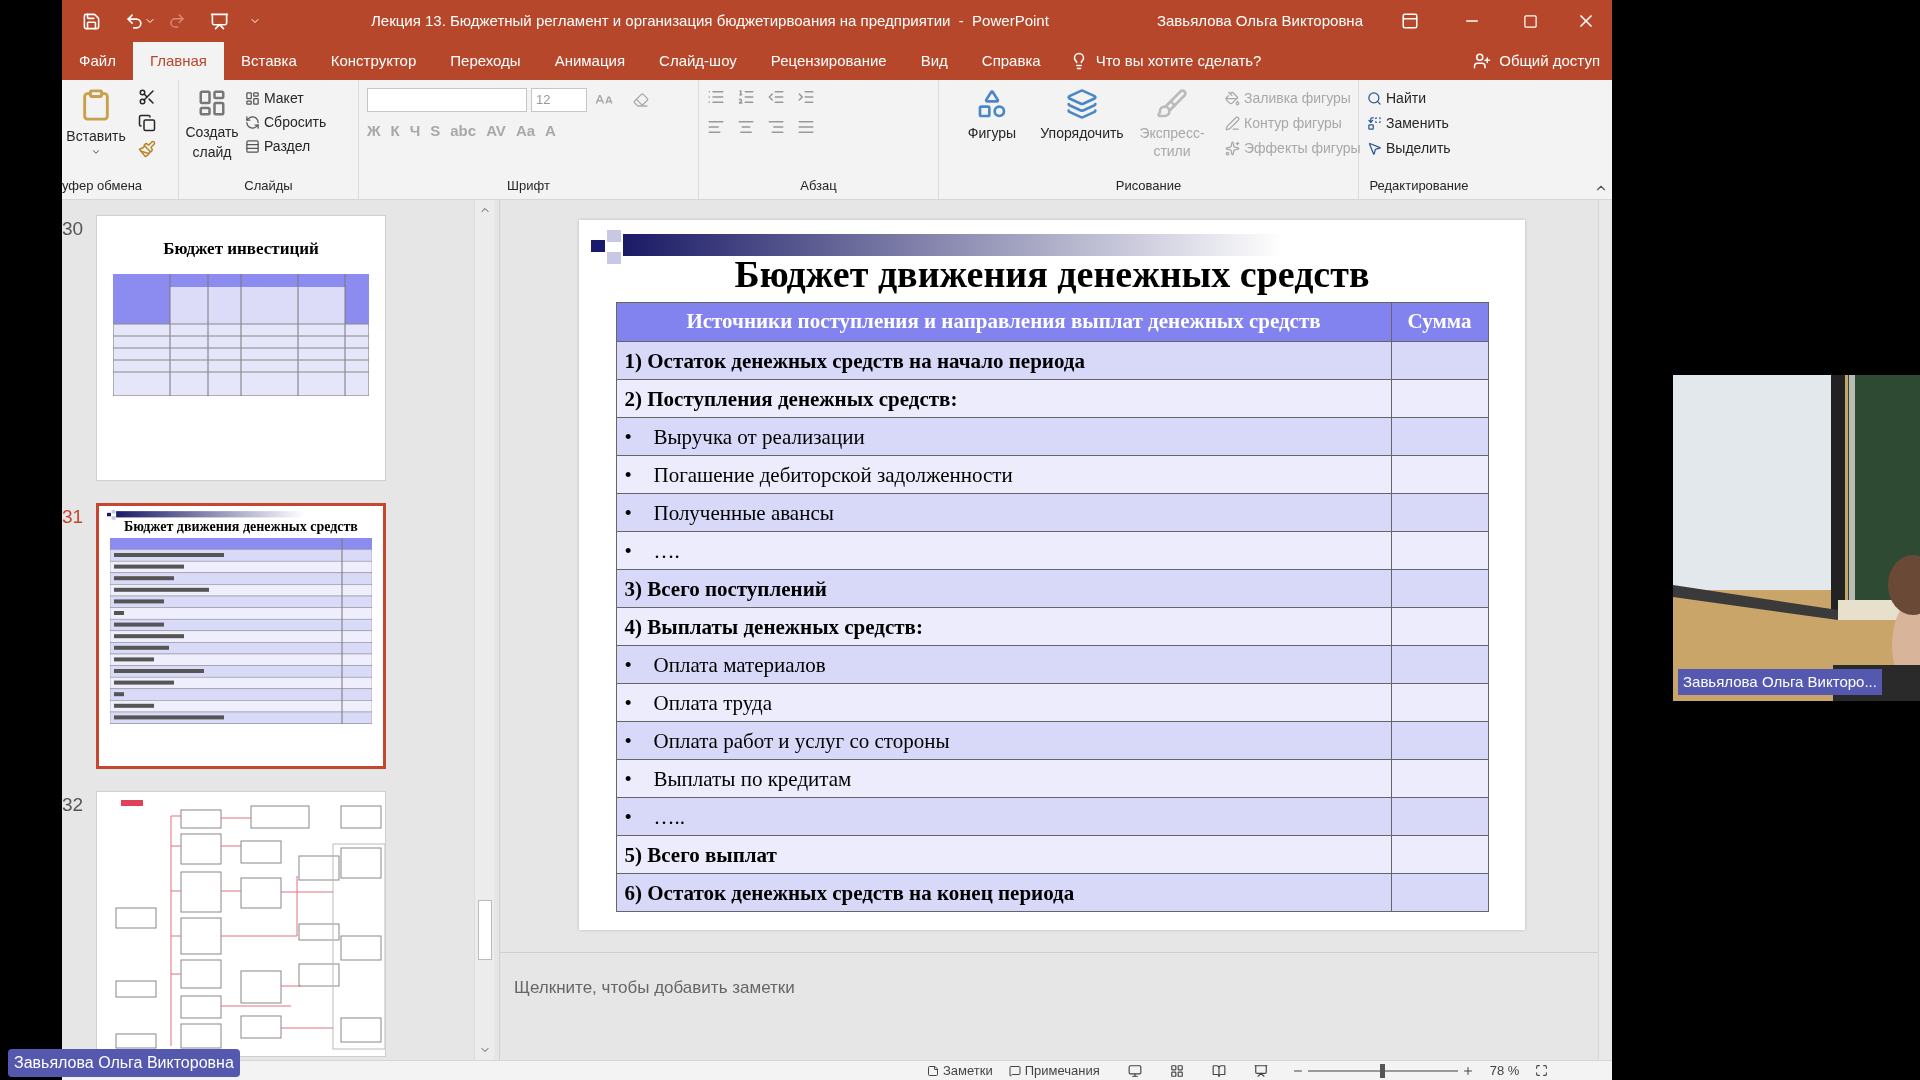  I want to click on slide-title: Бюджет движения денежных средств, so click(1052, 274).